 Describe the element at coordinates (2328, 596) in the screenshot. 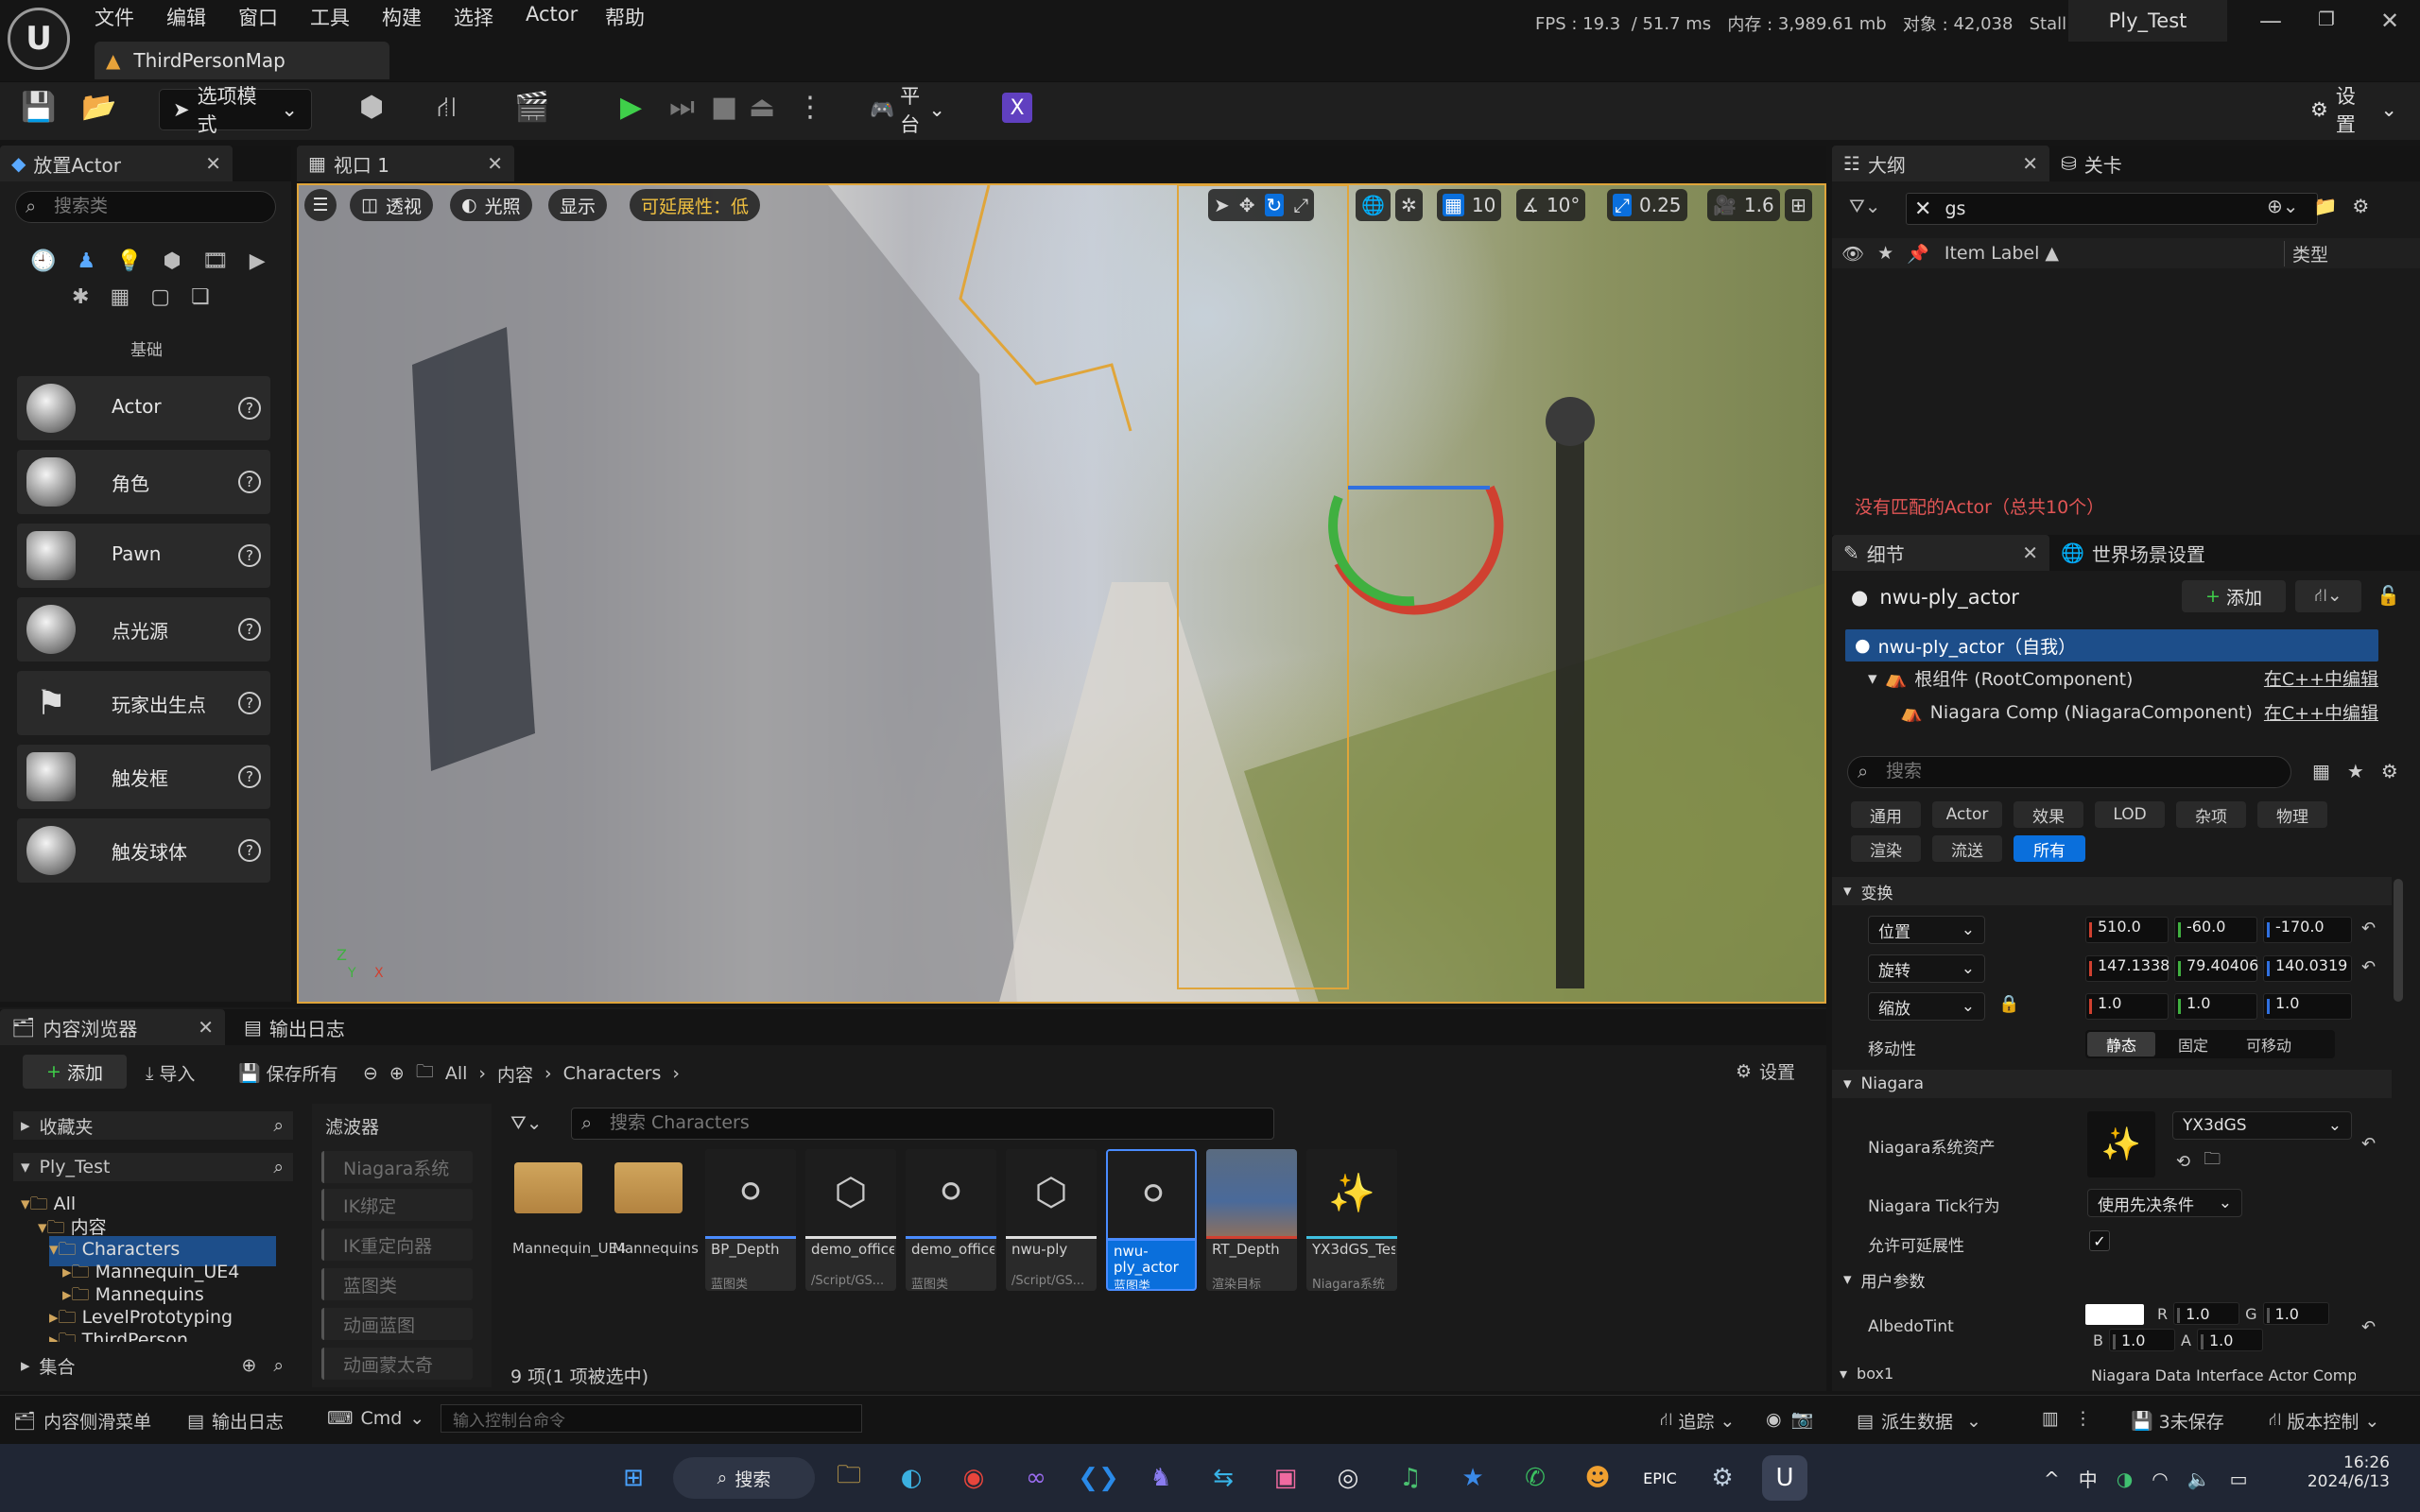

I see `blueprint-options-icon: ⛙⌄` at that location.